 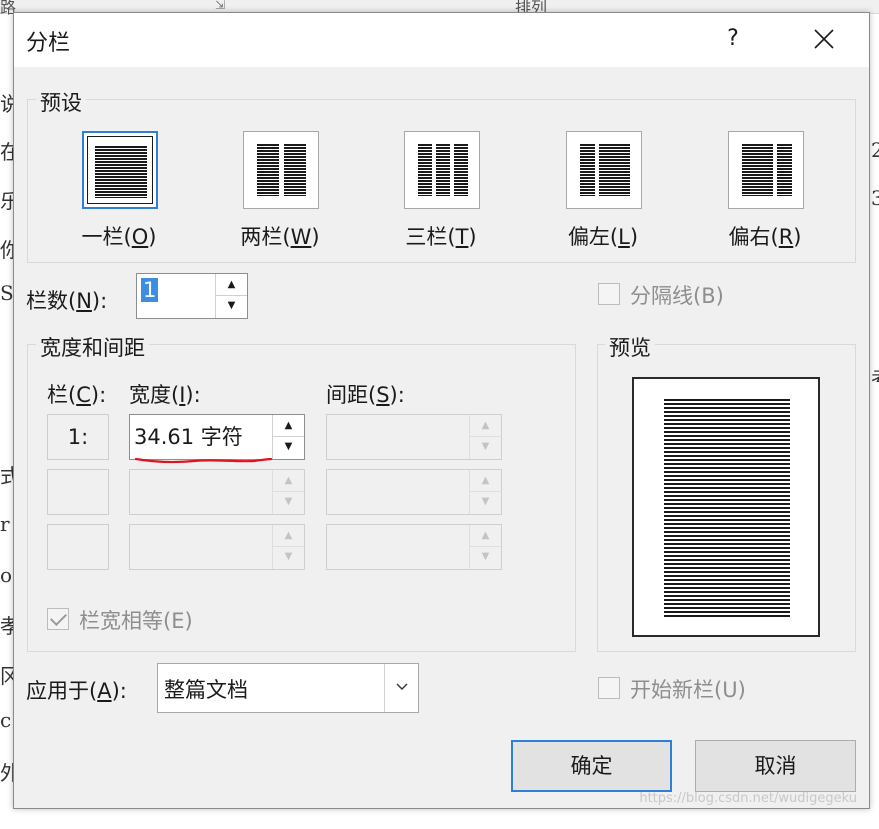 I want to click on apply-to-select: 整篇文档, so click(x=288, y=688).